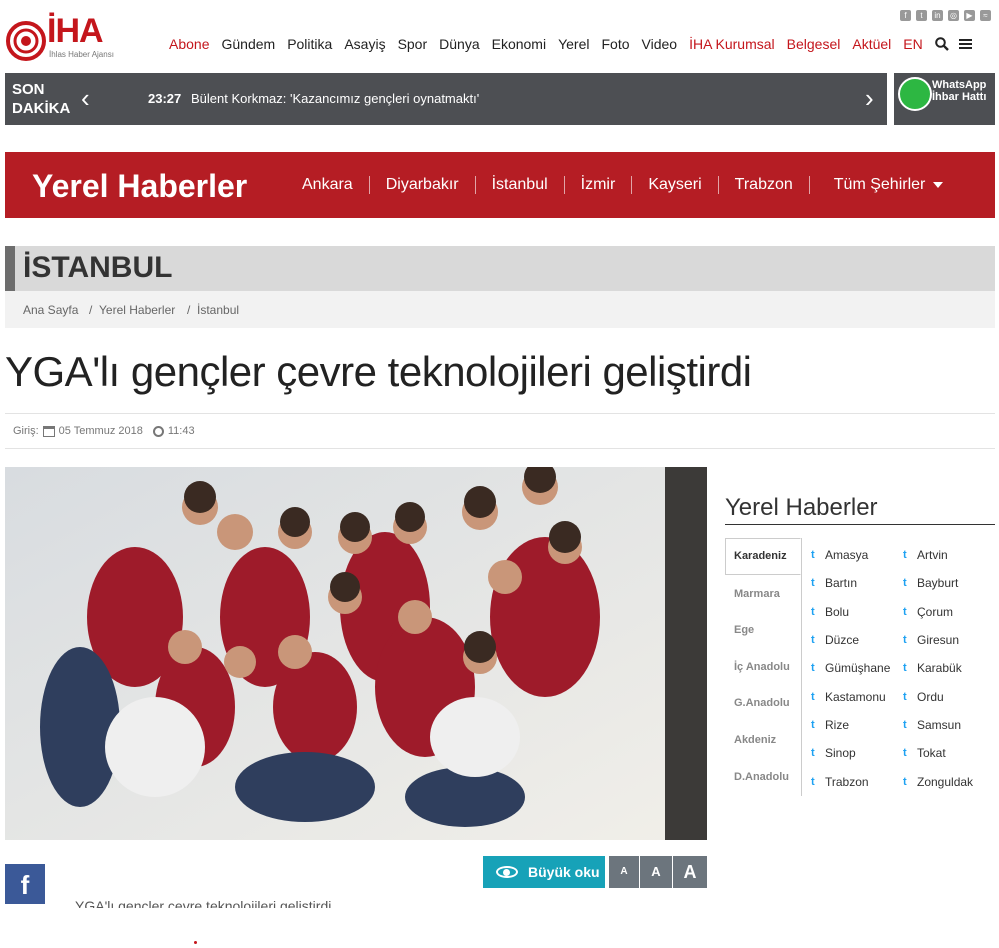 This screenshot has height=948, width=999. I want to click on city-link-ankara: Ankara, so click(336, 185).